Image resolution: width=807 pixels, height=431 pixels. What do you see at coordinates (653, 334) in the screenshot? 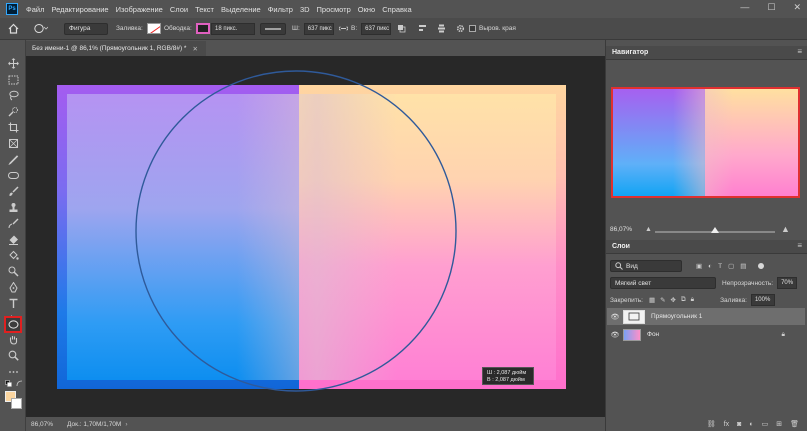
I see `layer-name: Фон` at bounding box center [653, 334].